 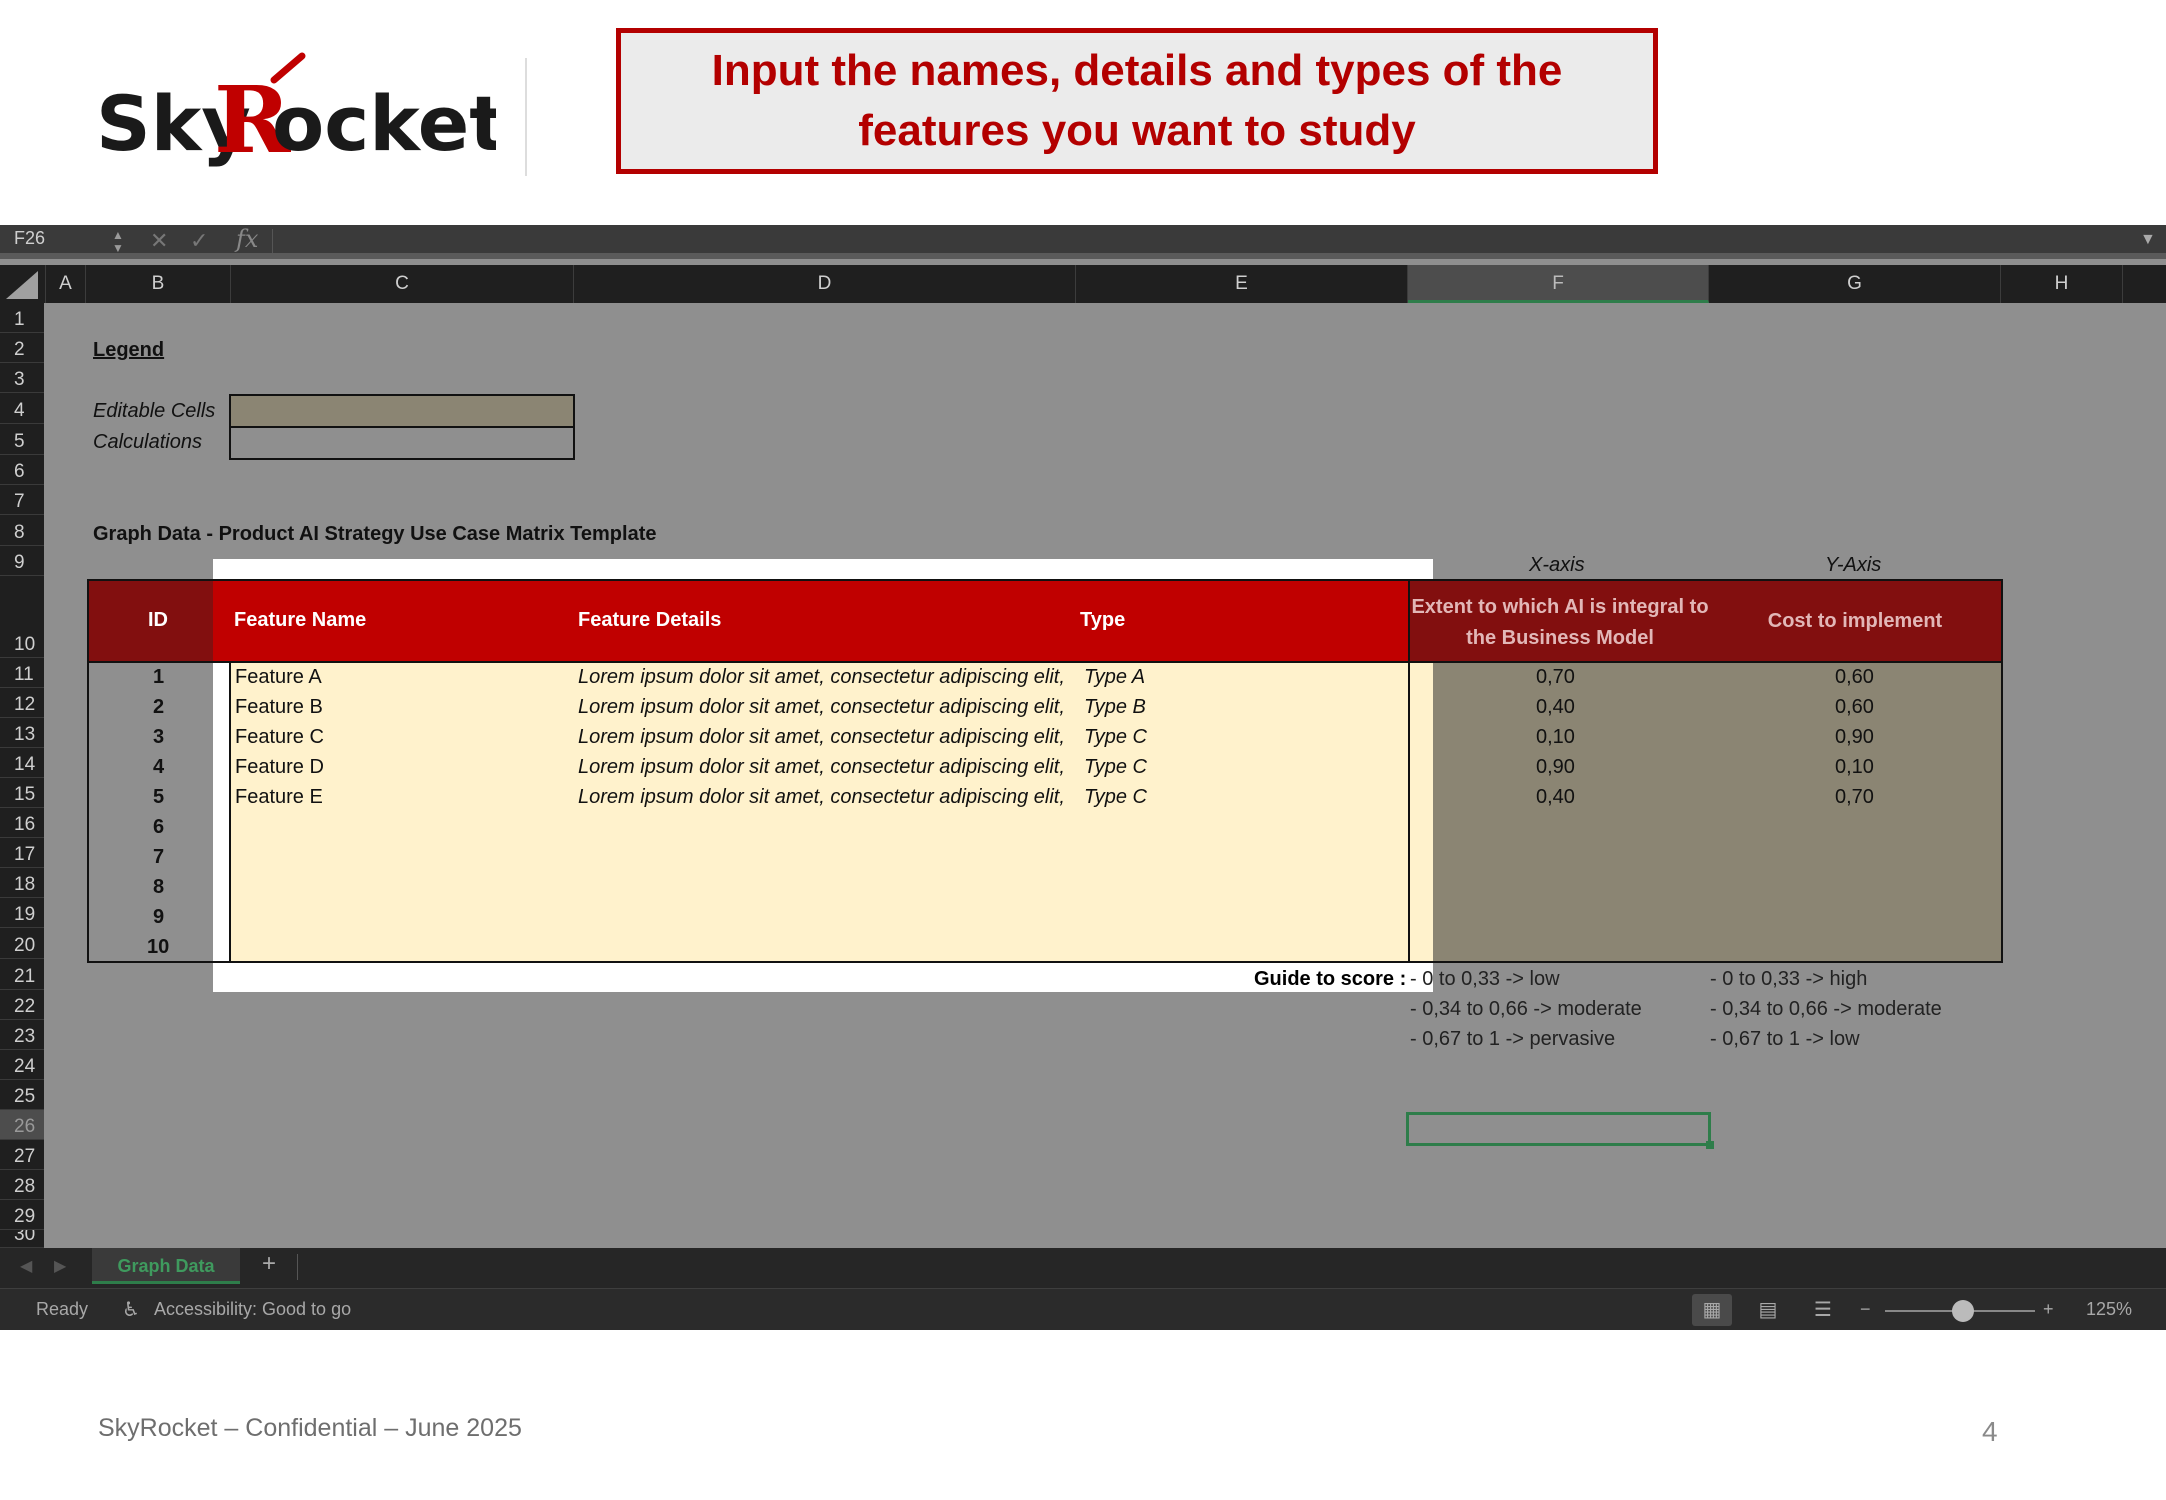 I want to click on row-header: 5, so click(x=22, y=439).